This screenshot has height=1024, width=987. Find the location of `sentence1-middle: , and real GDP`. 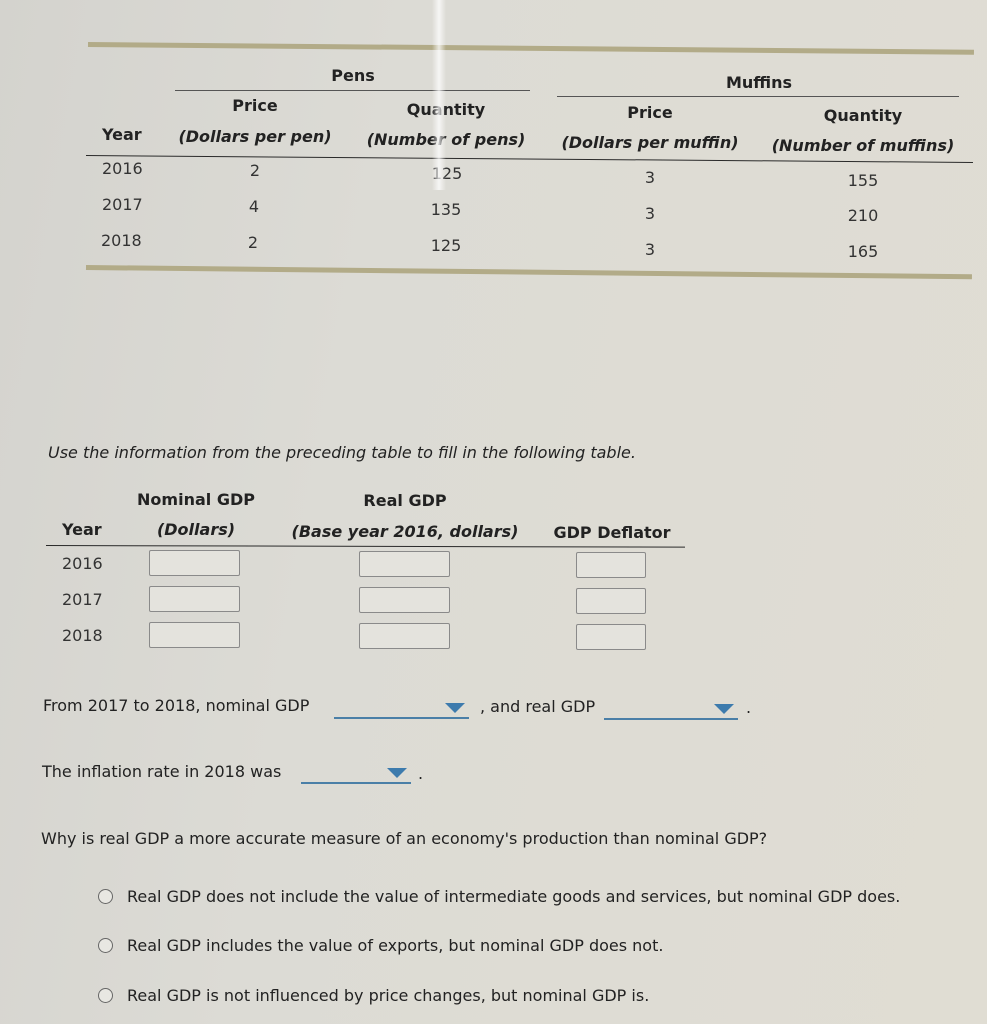

sentence1-middle: , and real GDP is located at coordinates (538, 706).